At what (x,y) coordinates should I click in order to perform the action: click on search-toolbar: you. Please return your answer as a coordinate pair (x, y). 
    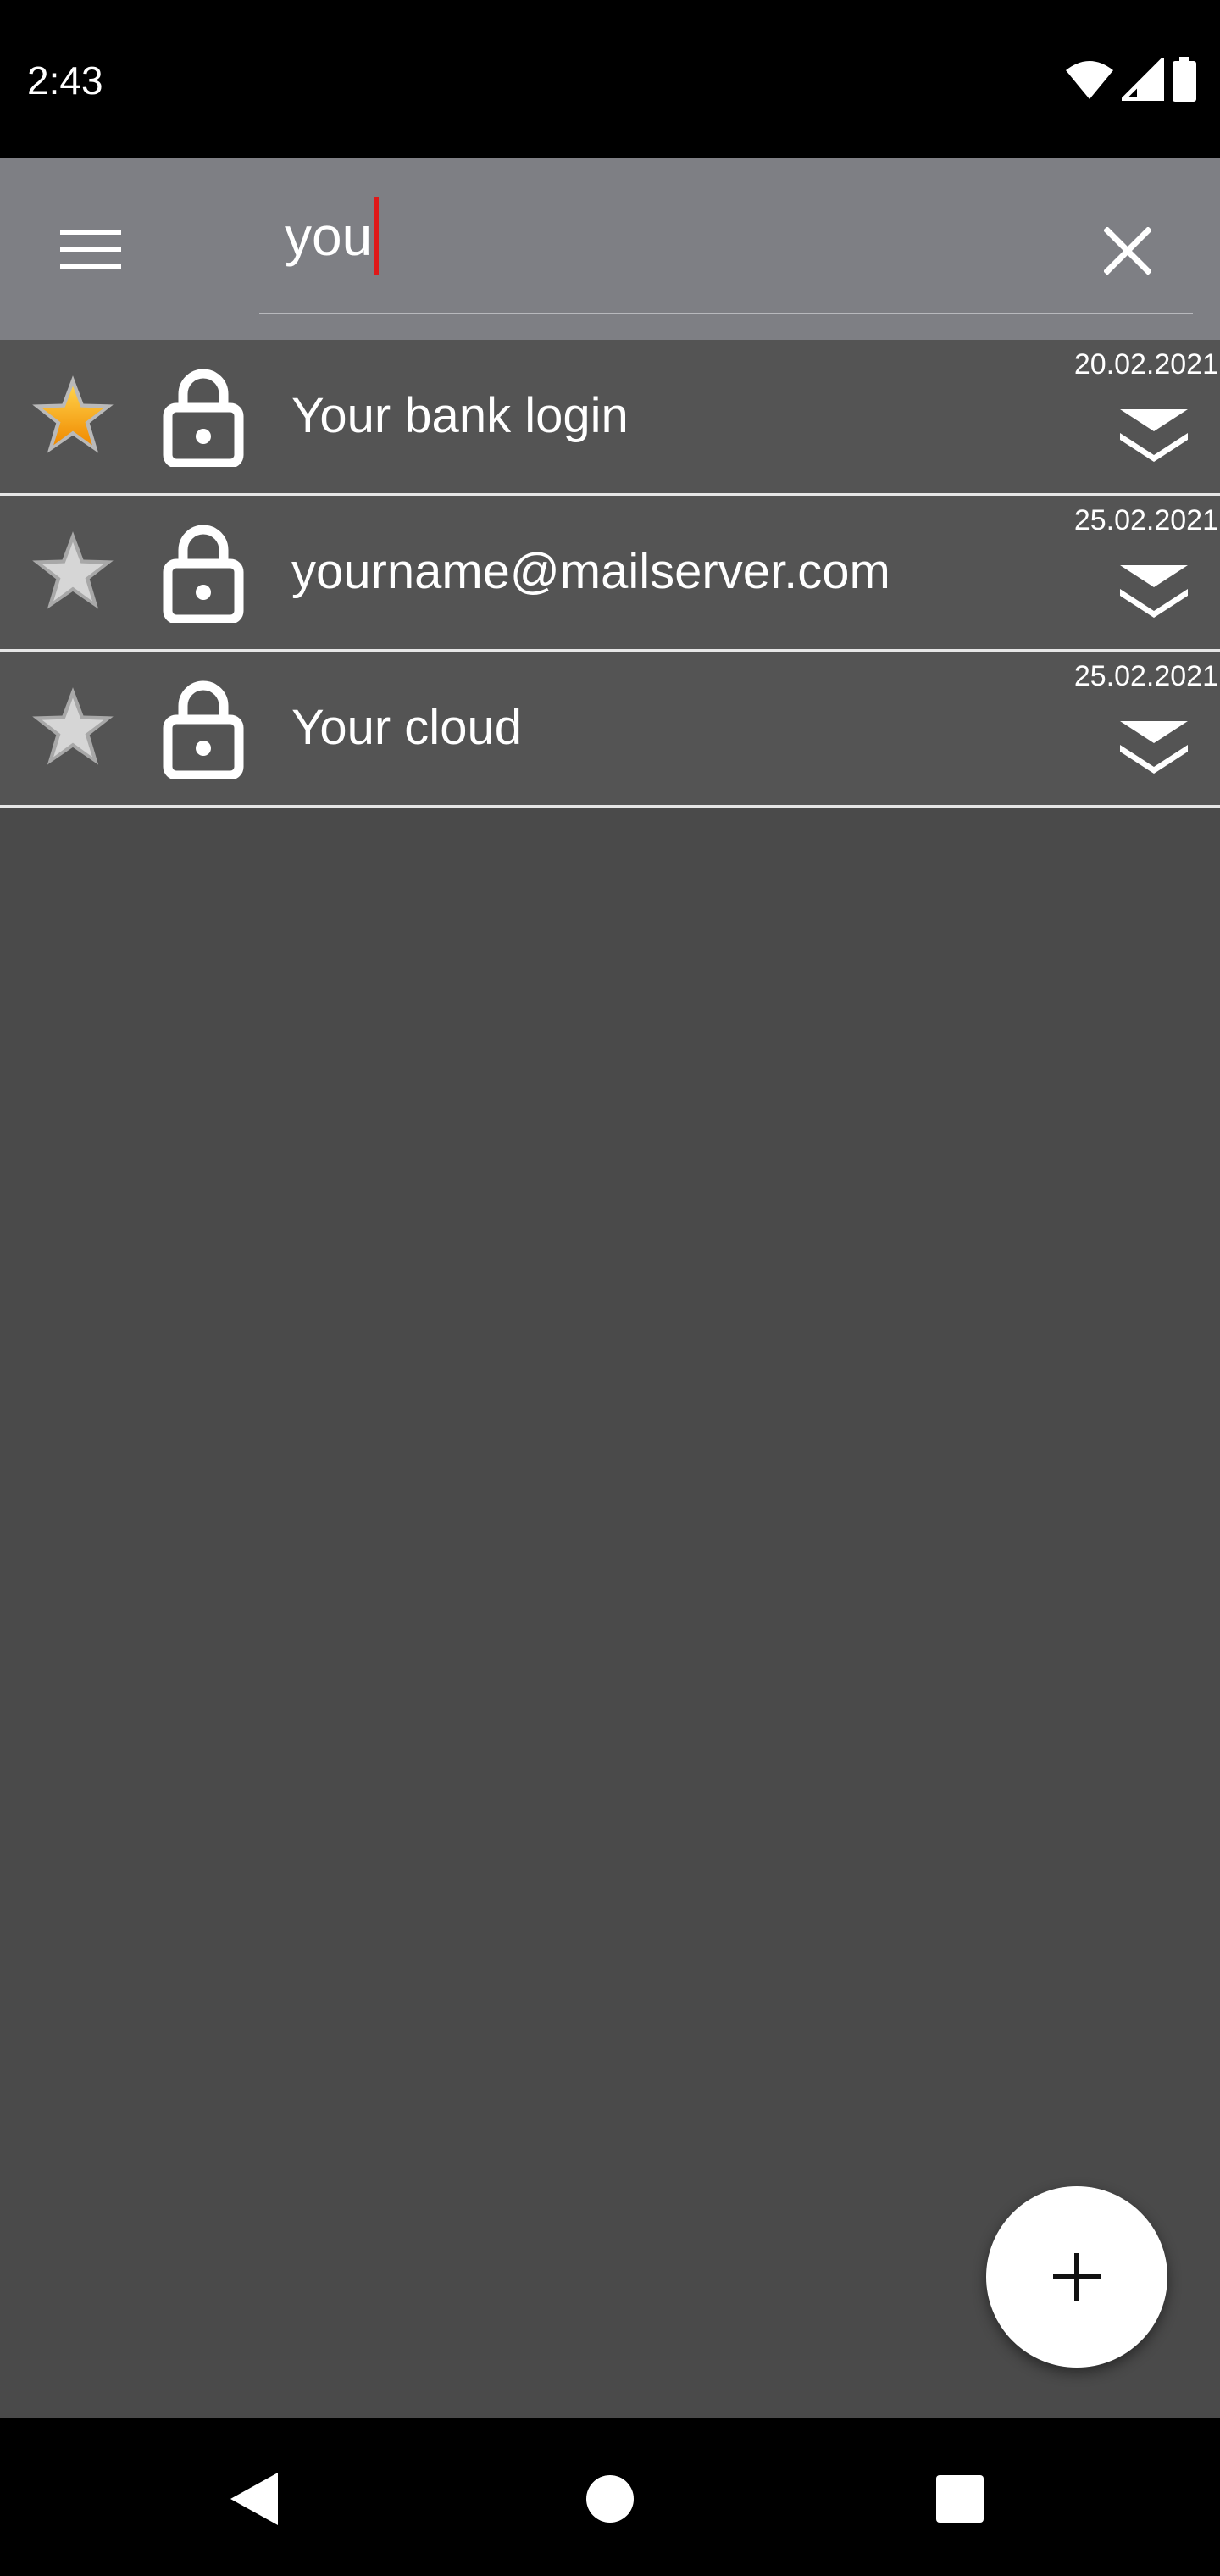
    Looking at the image, I should click on (610, 249).